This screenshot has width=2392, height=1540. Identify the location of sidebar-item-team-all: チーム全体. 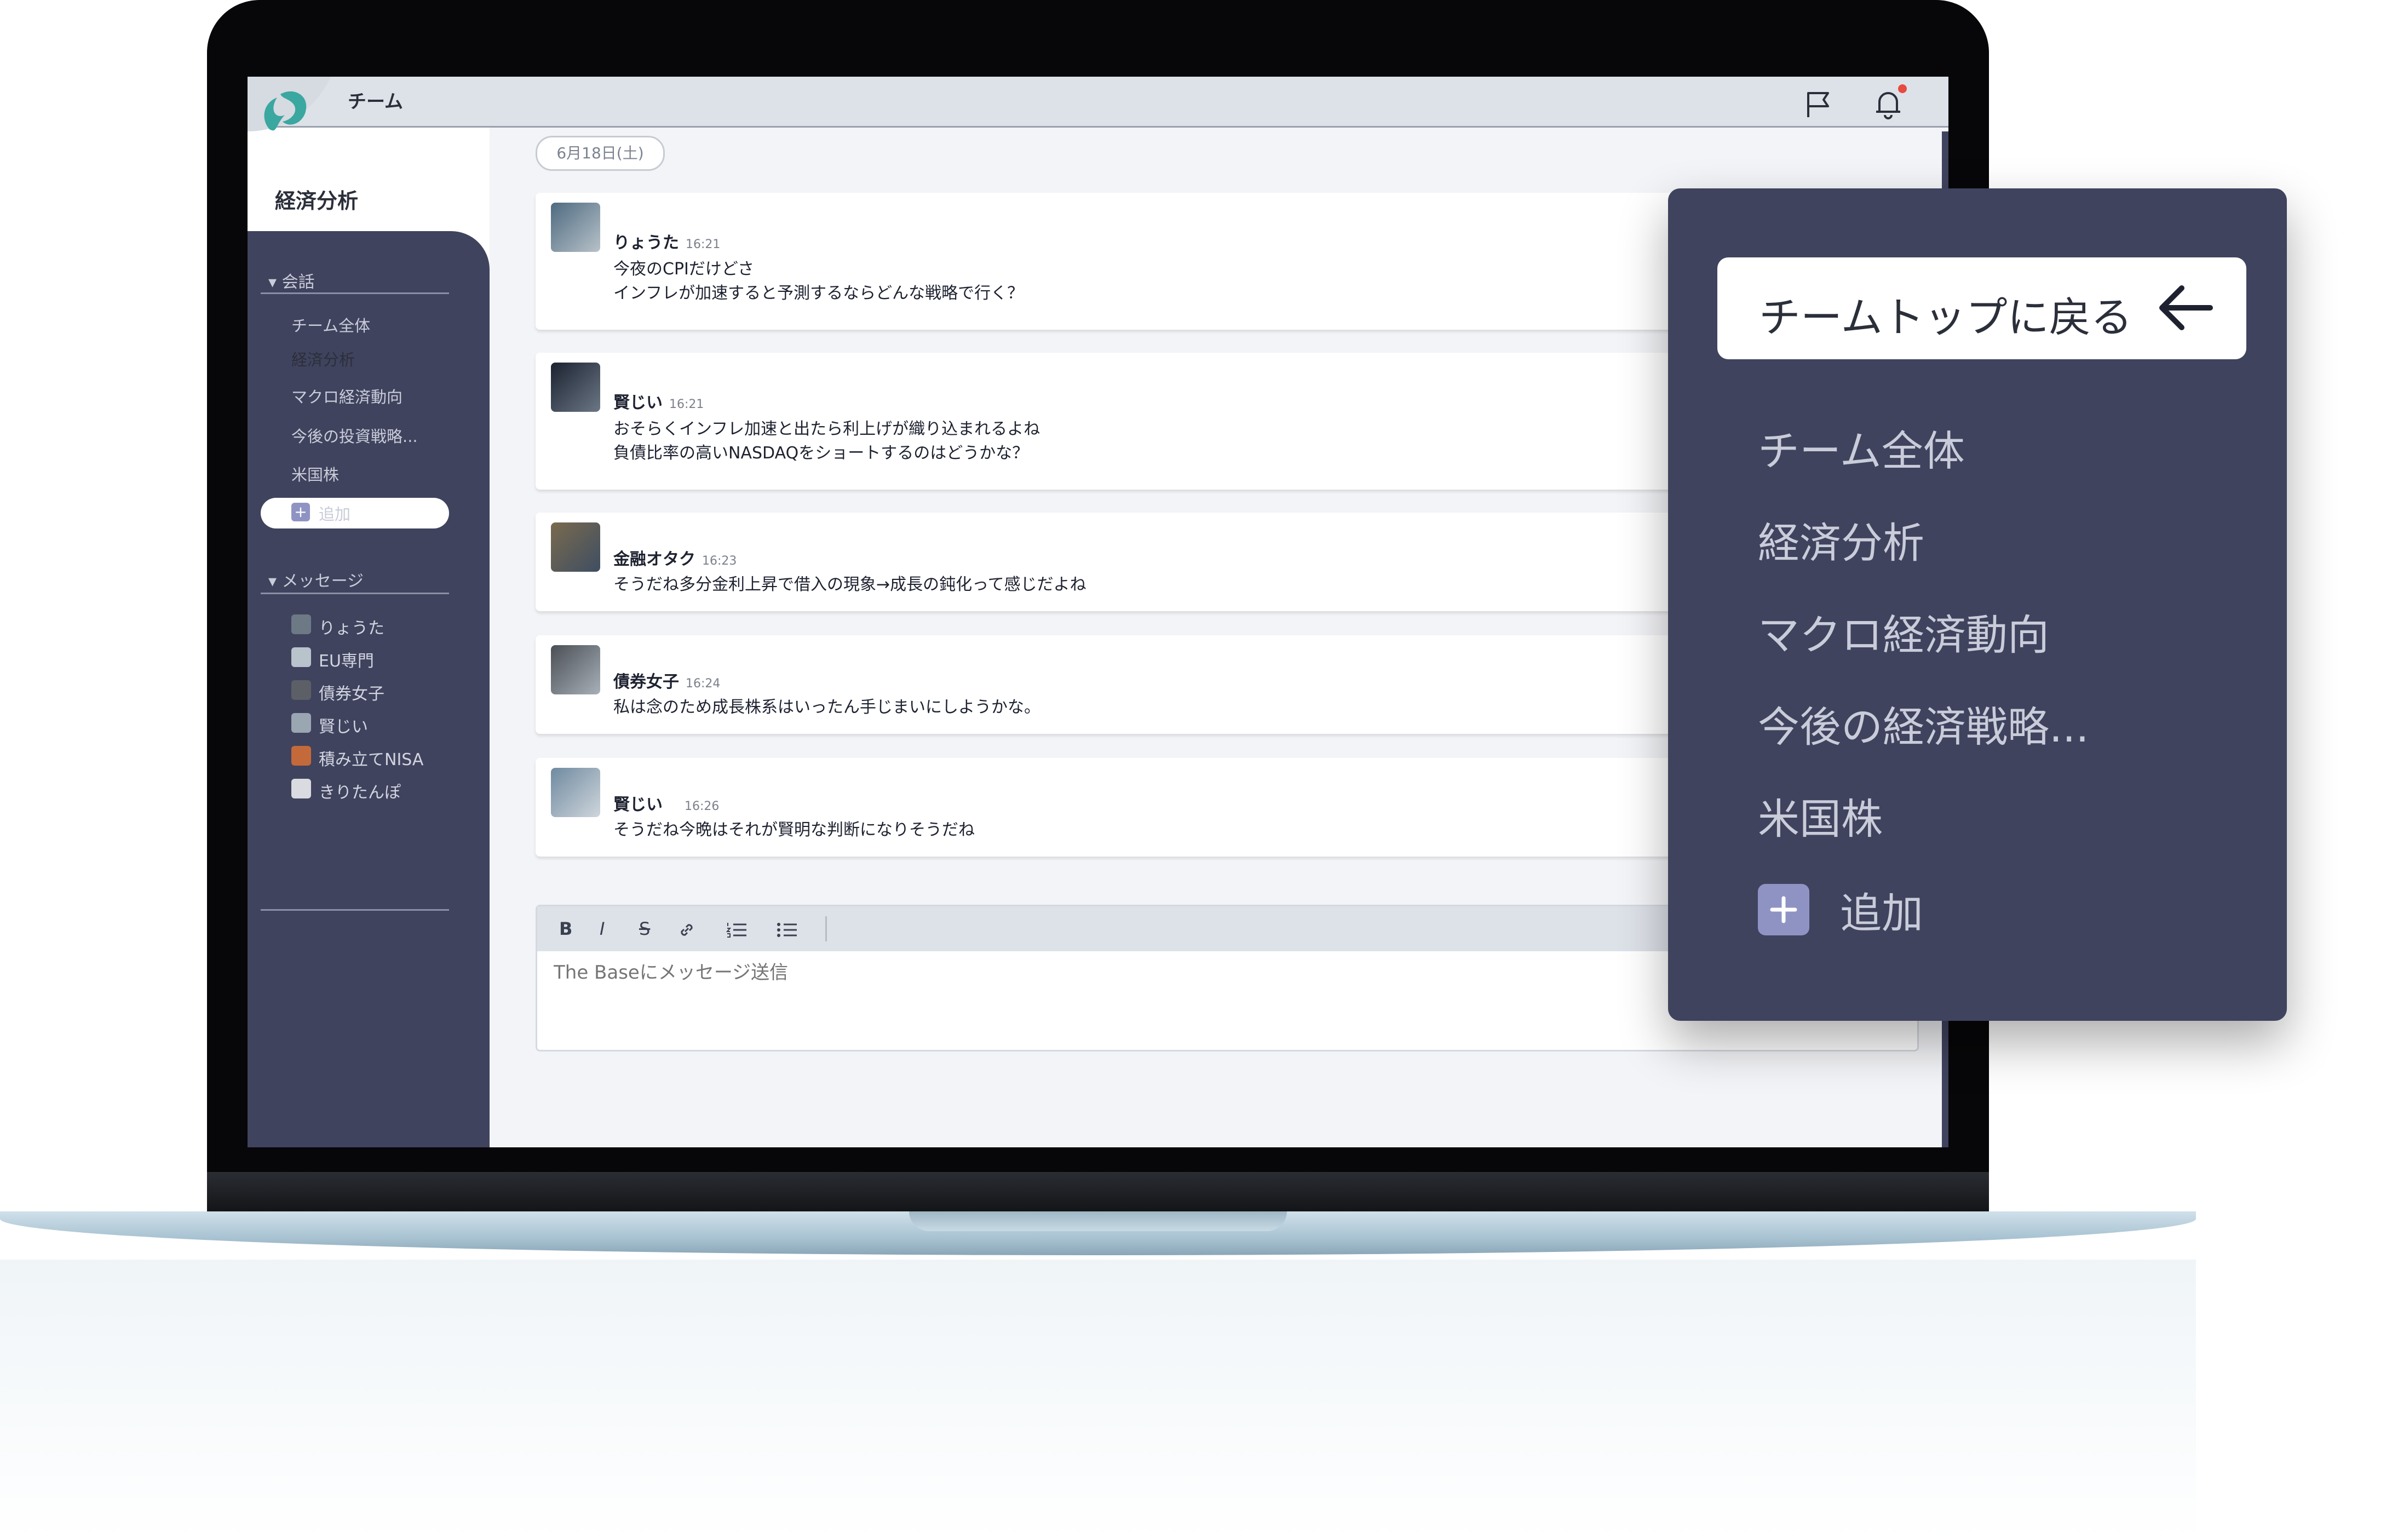
(330, 324).